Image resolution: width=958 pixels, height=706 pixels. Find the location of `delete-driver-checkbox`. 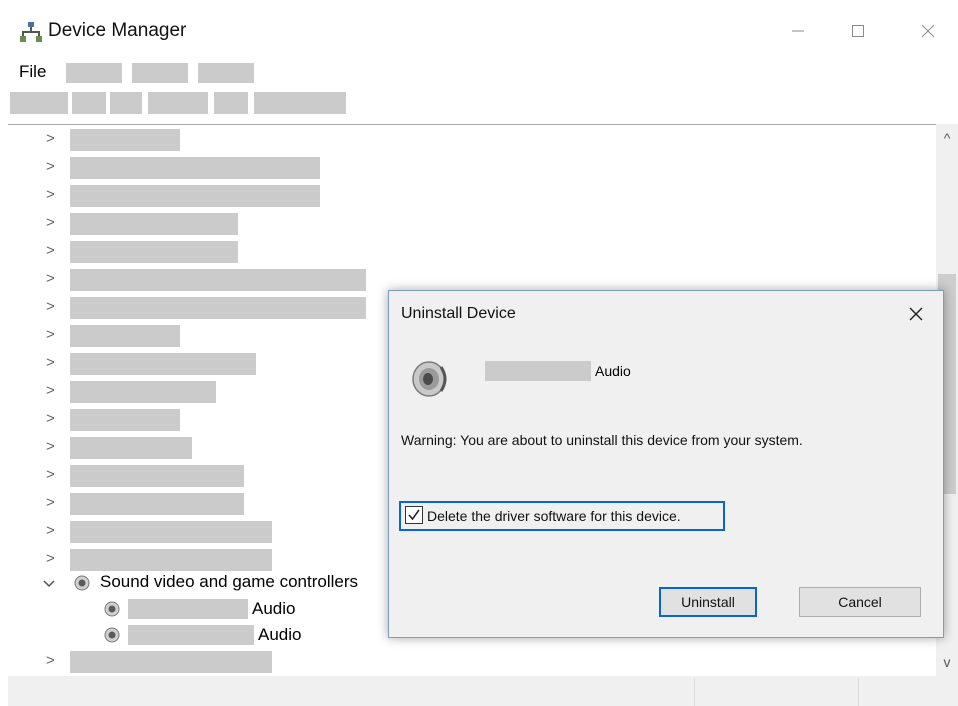

delete-driver-checkbox is located at coordinates (414, 515).